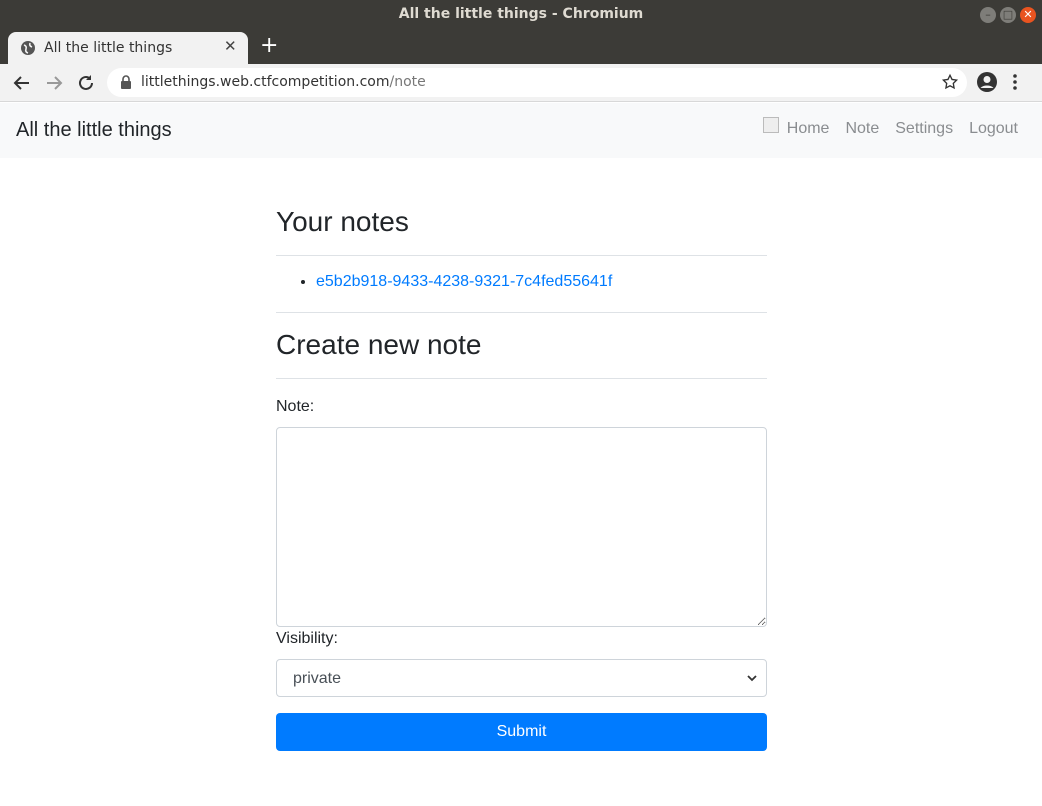  Describe the element at coordinates (950, 82) in the screenshot. I see `bookmark-star-icon` at that location.